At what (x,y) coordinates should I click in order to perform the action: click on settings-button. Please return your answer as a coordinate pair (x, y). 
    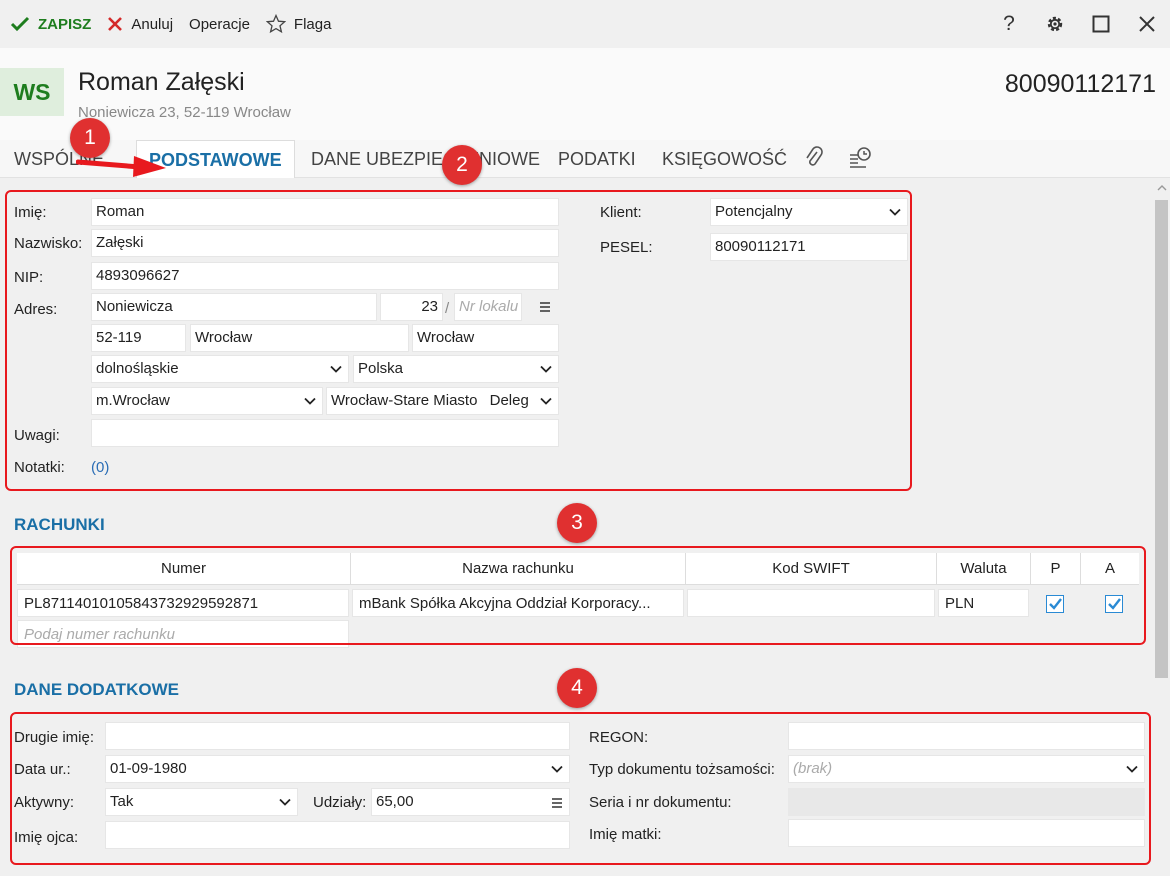
    Looking at the image, I should click on (1055, 24).